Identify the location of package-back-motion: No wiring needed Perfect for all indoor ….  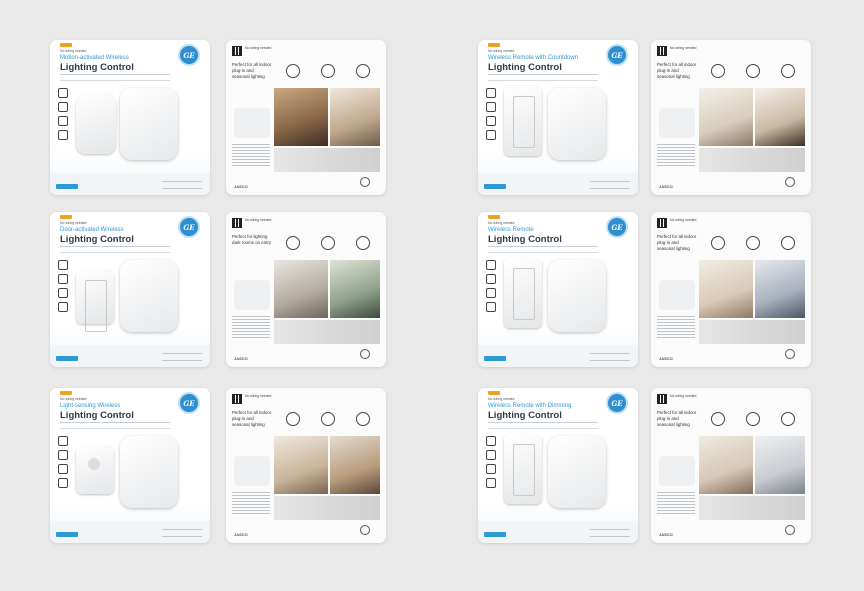
(306, 117).